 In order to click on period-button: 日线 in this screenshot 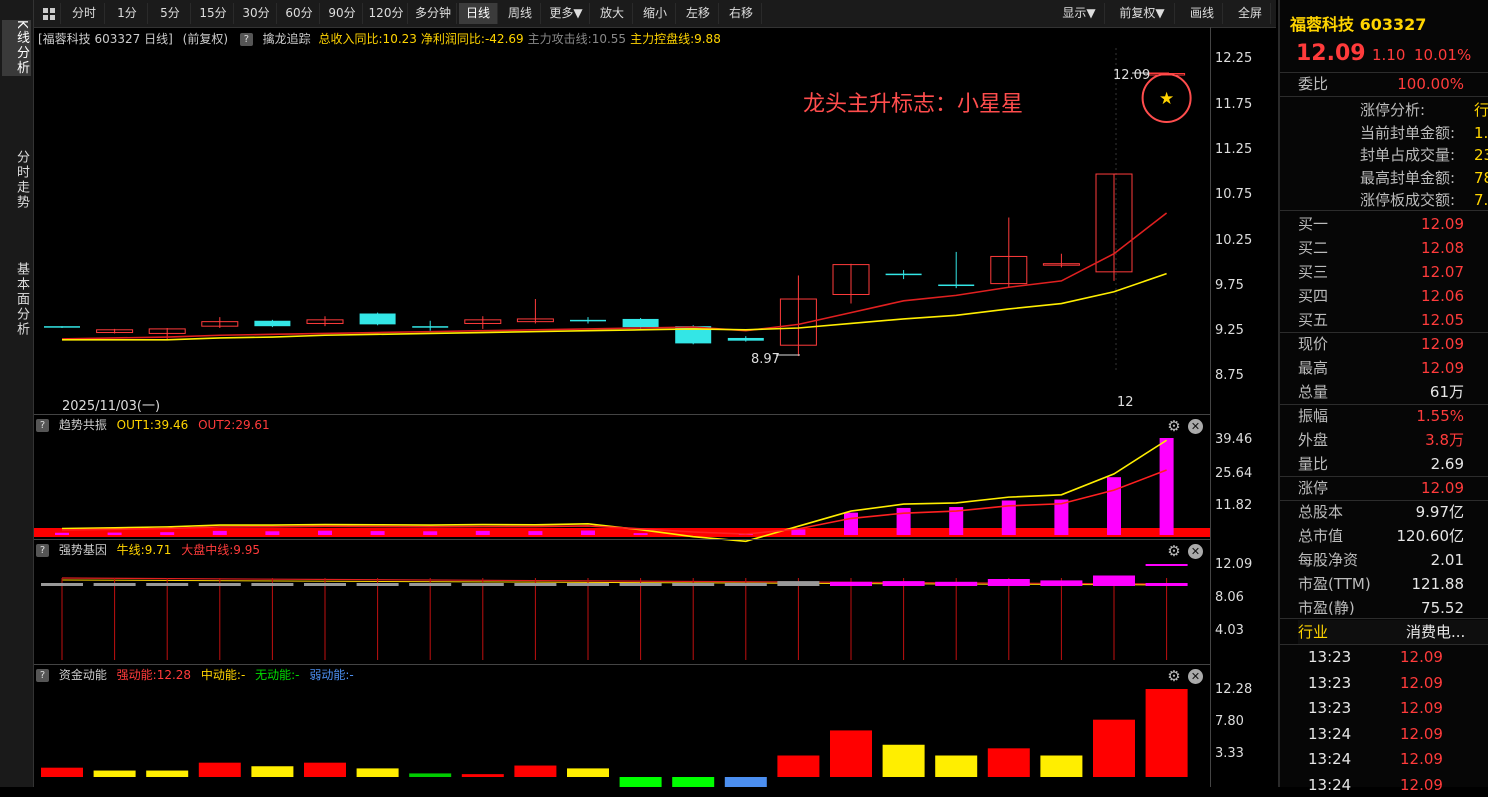, I will do `click(478, 13)`.